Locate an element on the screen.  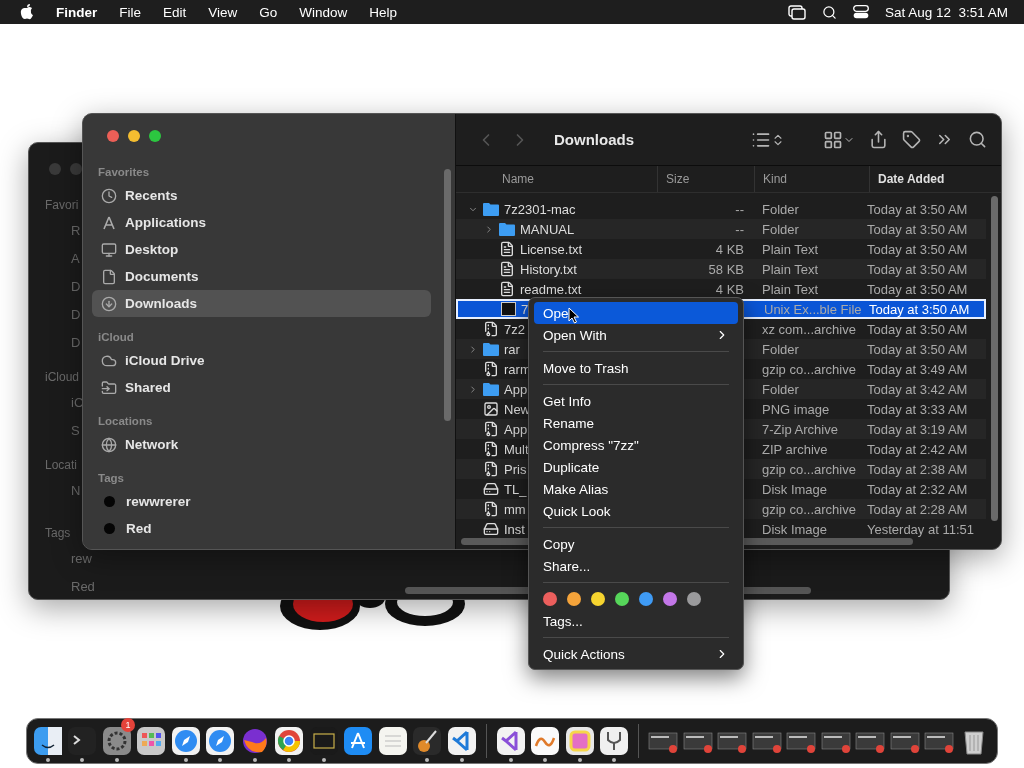
menu-item: Rename is located at coordinates (636, 423).